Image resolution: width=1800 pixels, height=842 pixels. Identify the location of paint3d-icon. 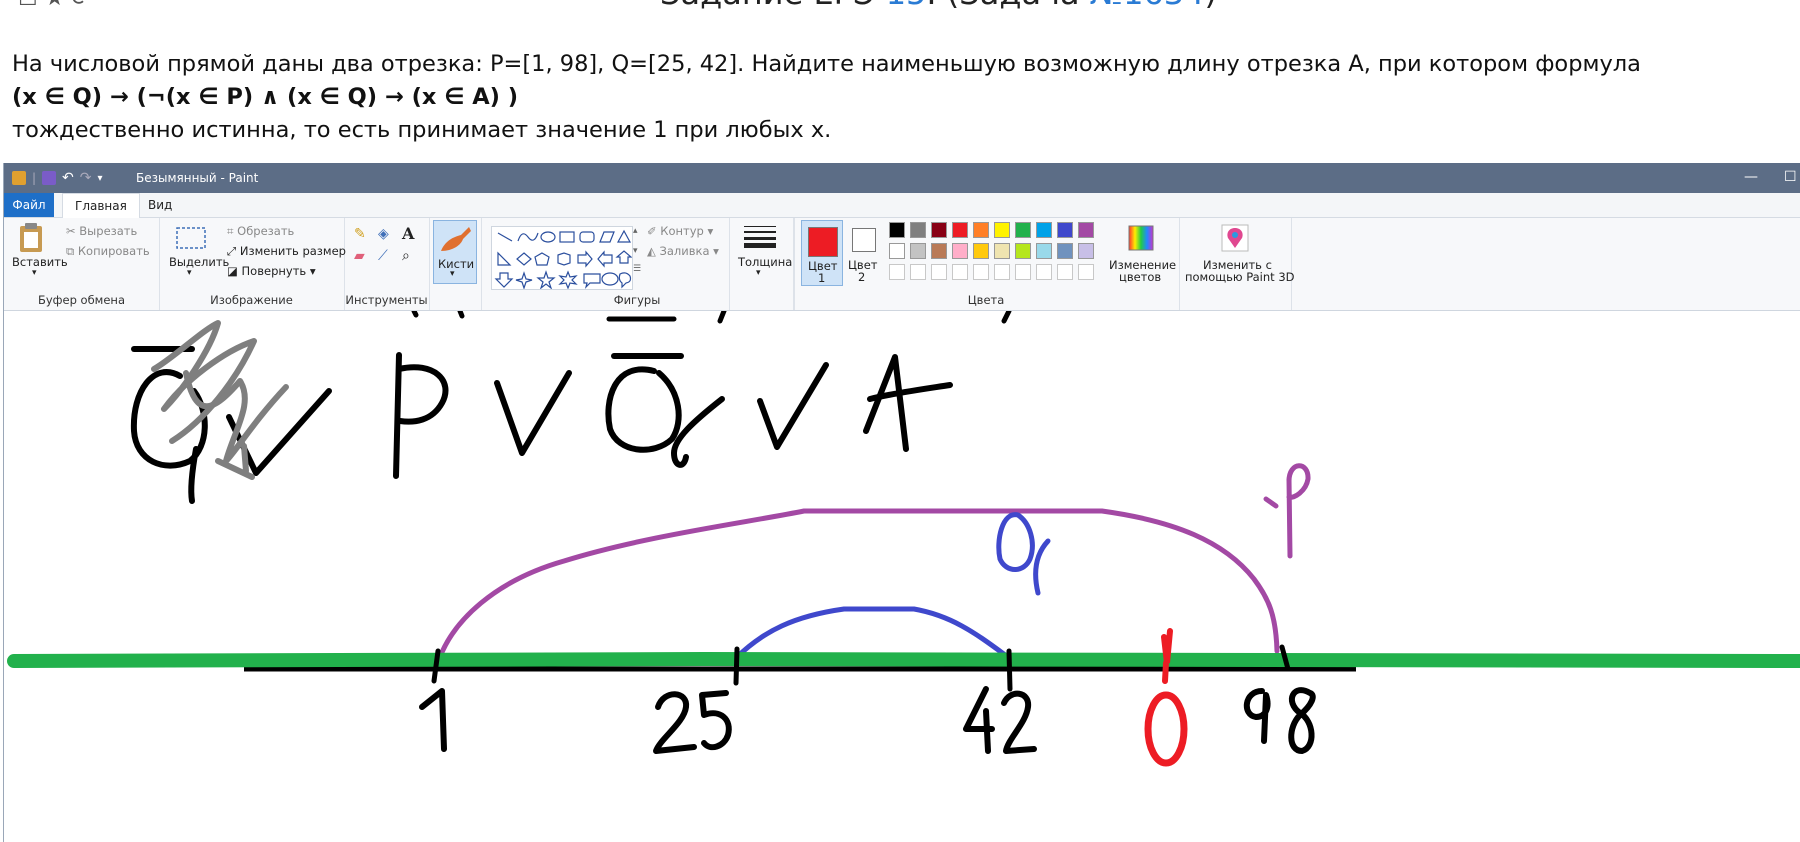
(1235, 238).